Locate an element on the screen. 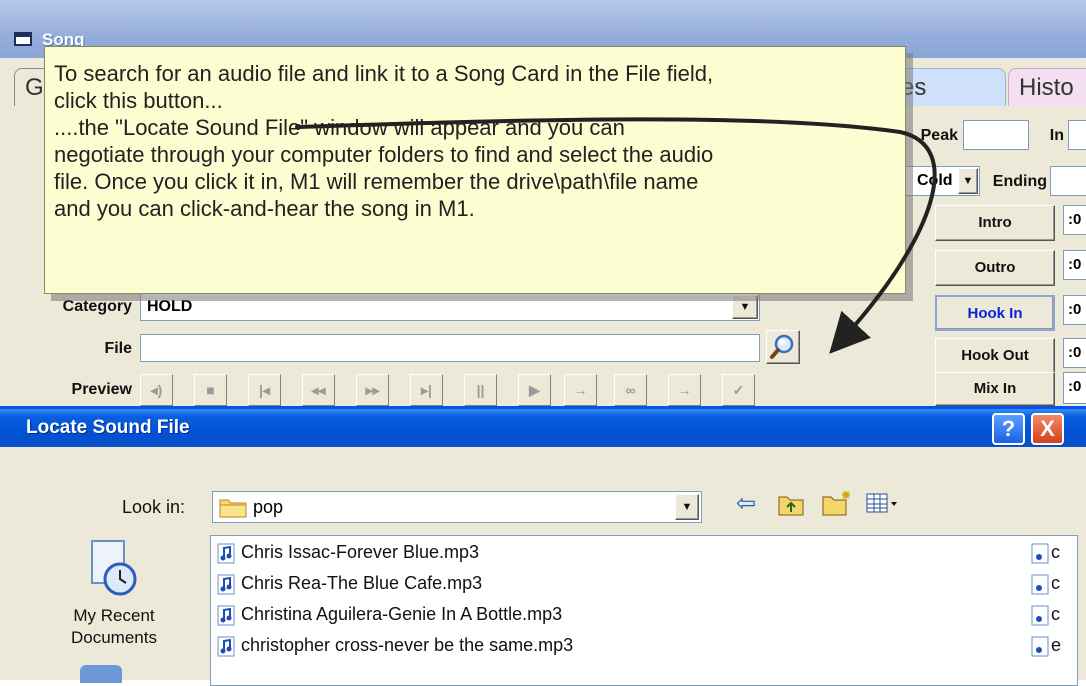 This screenshot has height=686, width=1086. desktop-place-icon is located at coordinates (101, 674).